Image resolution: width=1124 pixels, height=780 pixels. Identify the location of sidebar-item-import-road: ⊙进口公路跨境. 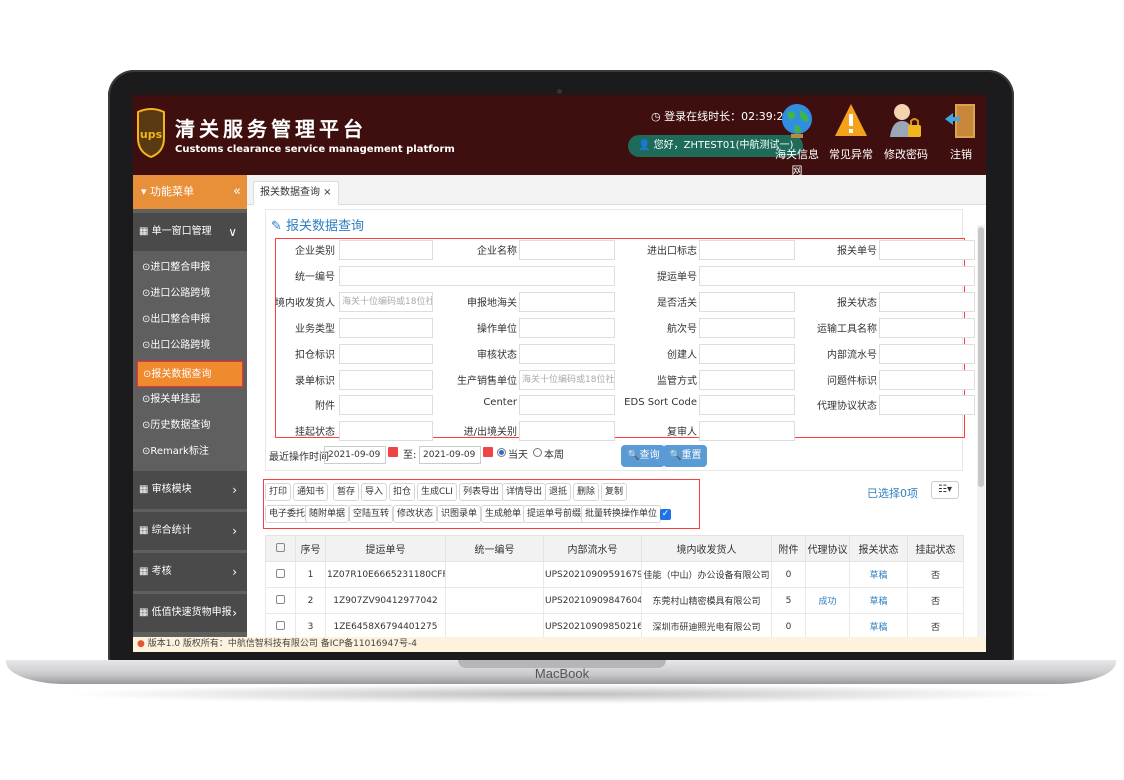
(190, 294).